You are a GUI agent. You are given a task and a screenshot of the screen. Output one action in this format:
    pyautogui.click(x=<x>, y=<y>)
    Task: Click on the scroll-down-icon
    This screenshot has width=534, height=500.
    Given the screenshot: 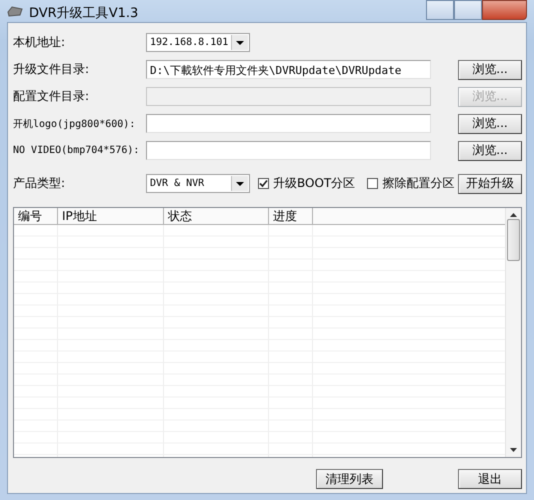 What is the action you would take?
    pyautogui.click(x=513, y=450)
    